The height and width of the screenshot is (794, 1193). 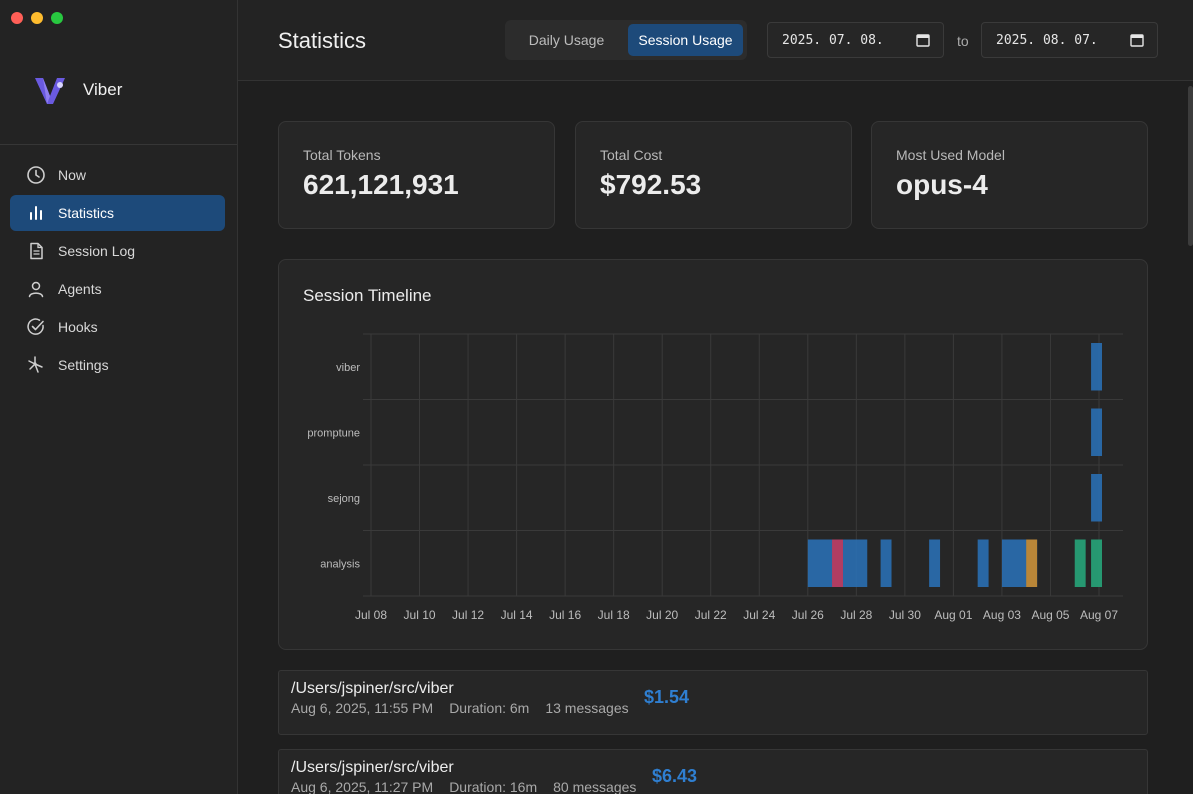 I want to click on y-category-label: analysis, so click(x=340, y=564).